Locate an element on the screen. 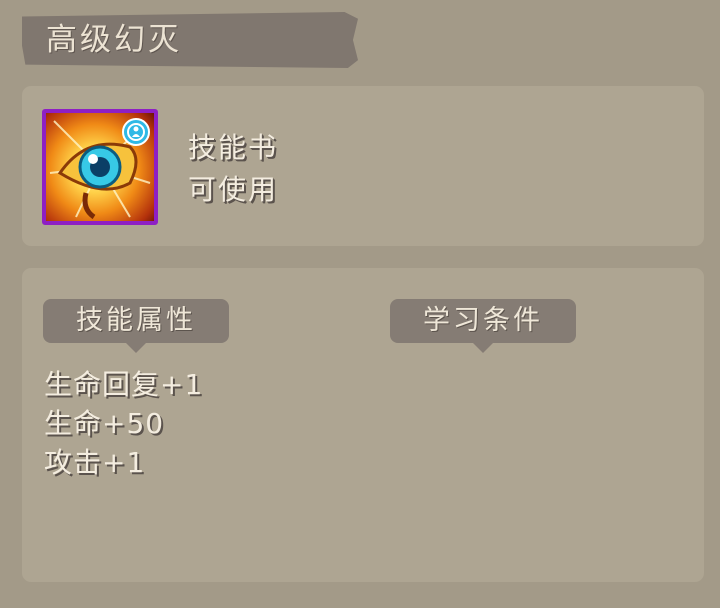 This screenshot has height=608, width=720. attribute-line: 生命回复+1 is located at coordinates (124, 384).